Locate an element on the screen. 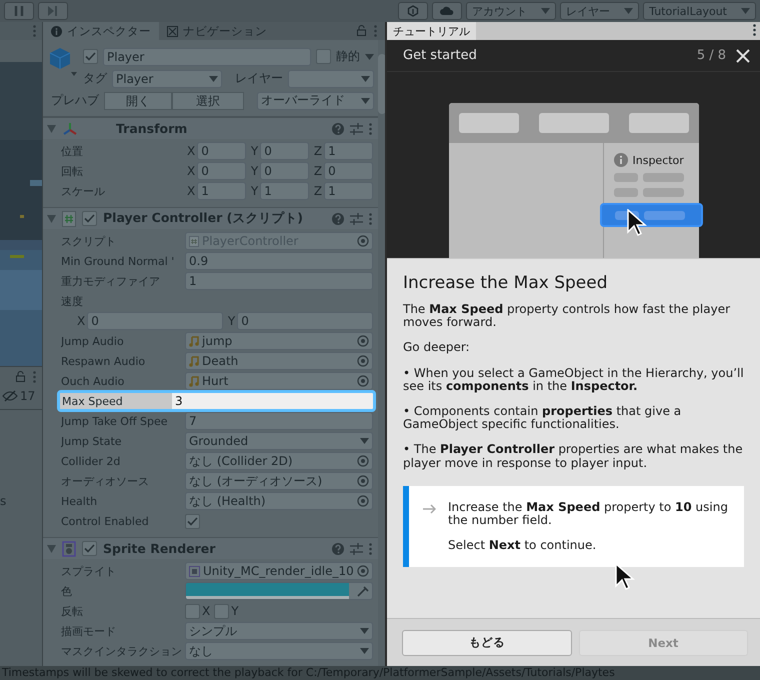 The width and height of the screenshot is (760, 680). property-label: Respawn Audio is located at coordinates (103, 361).